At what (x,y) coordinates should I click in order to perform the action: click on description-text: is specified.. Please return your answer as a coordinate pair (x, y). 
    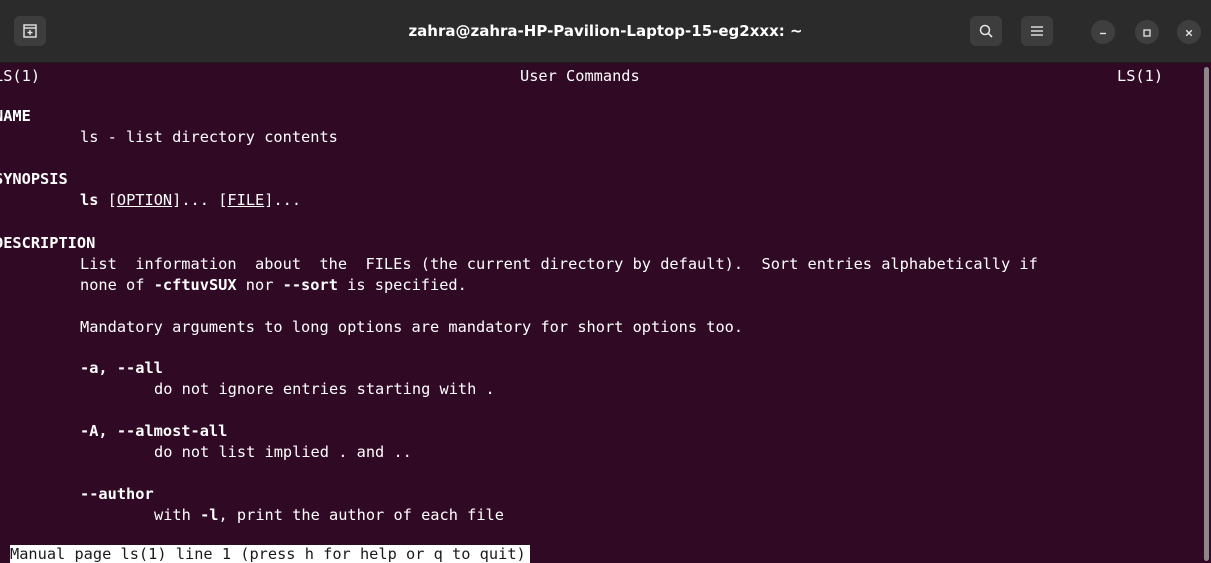
    Looking at the image, I should click on (402, 285).